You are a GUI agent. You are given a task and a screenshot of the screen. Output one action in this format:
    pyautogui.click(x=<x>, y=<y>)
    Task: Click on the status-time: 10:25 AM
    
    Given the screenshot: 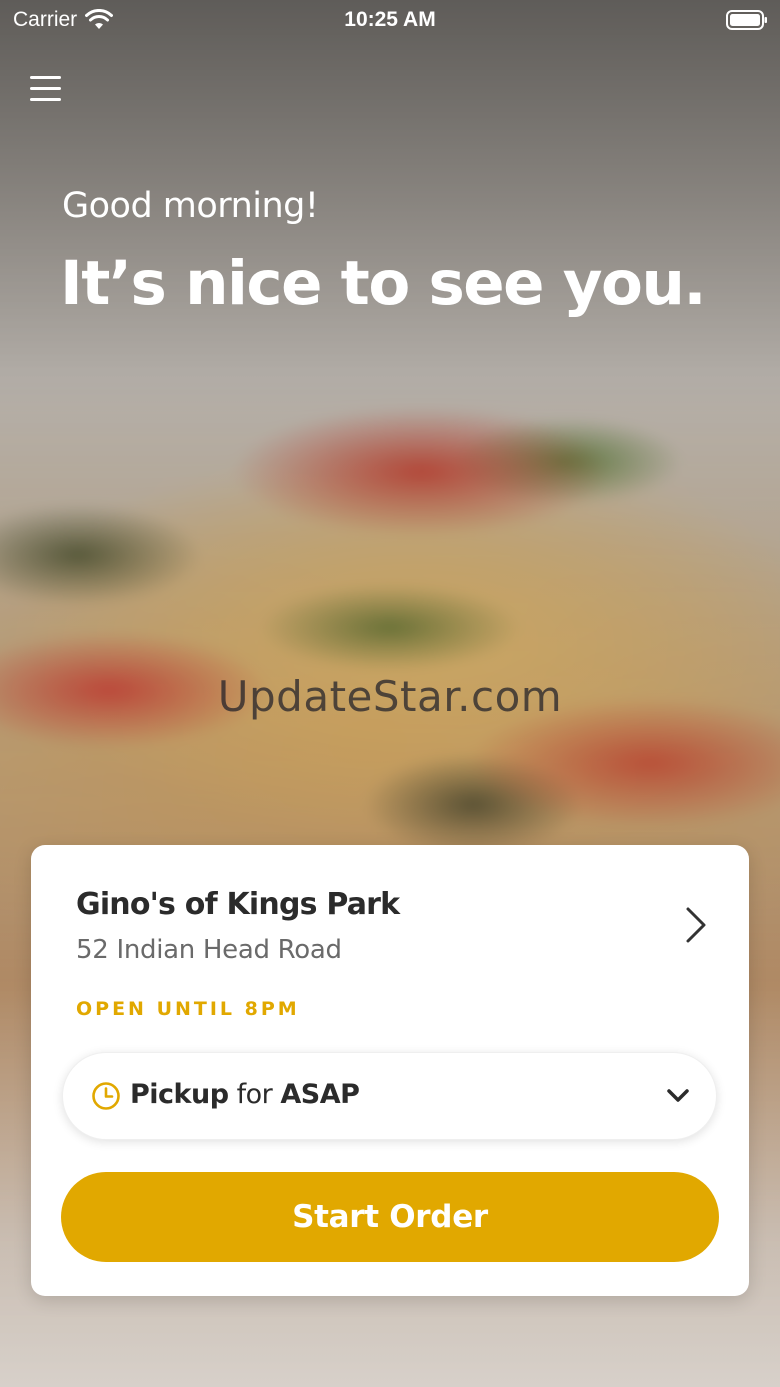 What is the action you would take?
    pyautogui.click(x=390, y=19)
    